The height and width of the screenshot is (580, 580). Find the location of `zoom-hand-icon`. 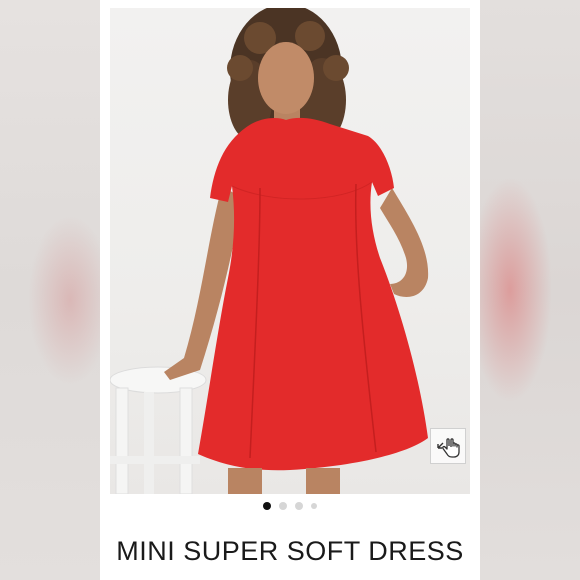

zoom-hand-icon is located at coordinates (448, 446).